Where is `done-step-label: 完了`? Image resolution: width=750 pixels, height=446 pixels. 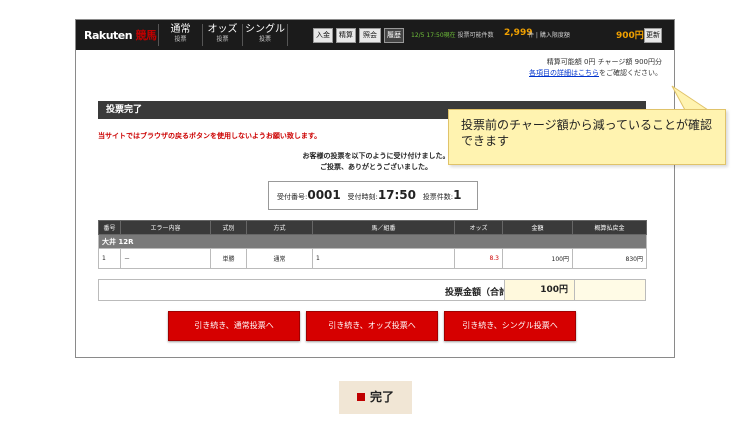 done-step-label: 完了 is located at coordinates (375, 397).